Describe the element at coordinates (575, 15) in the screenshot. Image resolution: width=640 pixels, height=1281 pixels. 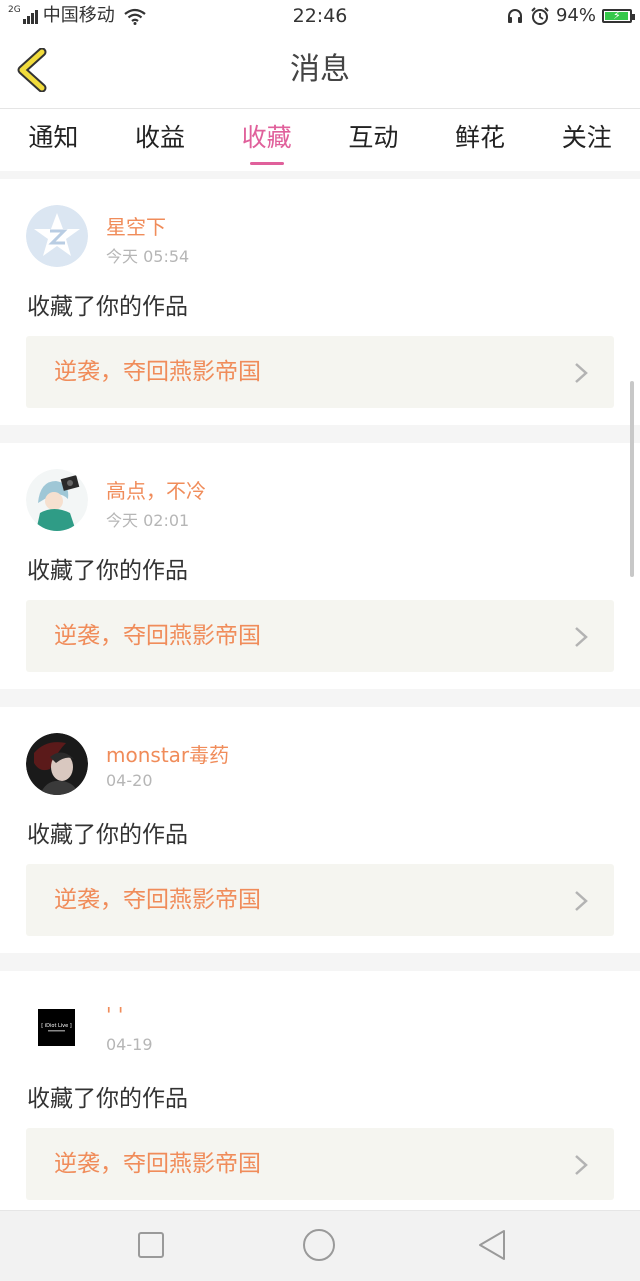
I see `battery-percent: 94%` at that location.